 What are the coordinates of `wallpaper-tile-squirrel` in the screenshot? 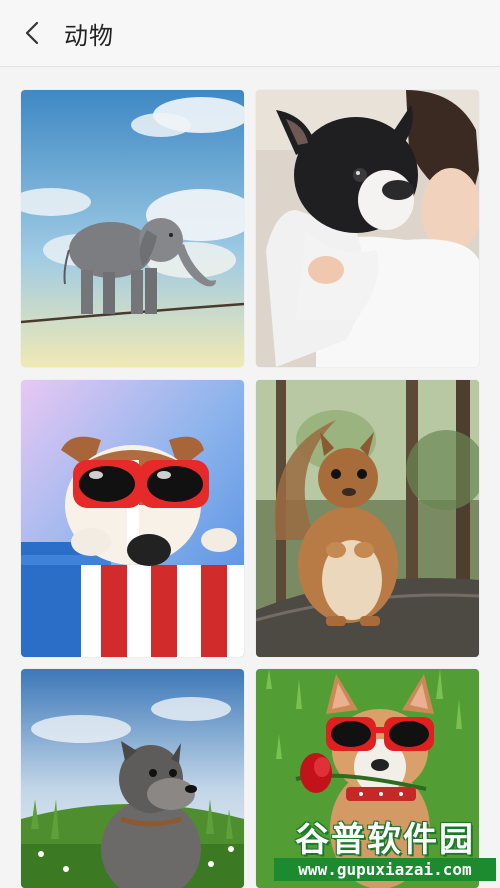 It's located at (367, 518).